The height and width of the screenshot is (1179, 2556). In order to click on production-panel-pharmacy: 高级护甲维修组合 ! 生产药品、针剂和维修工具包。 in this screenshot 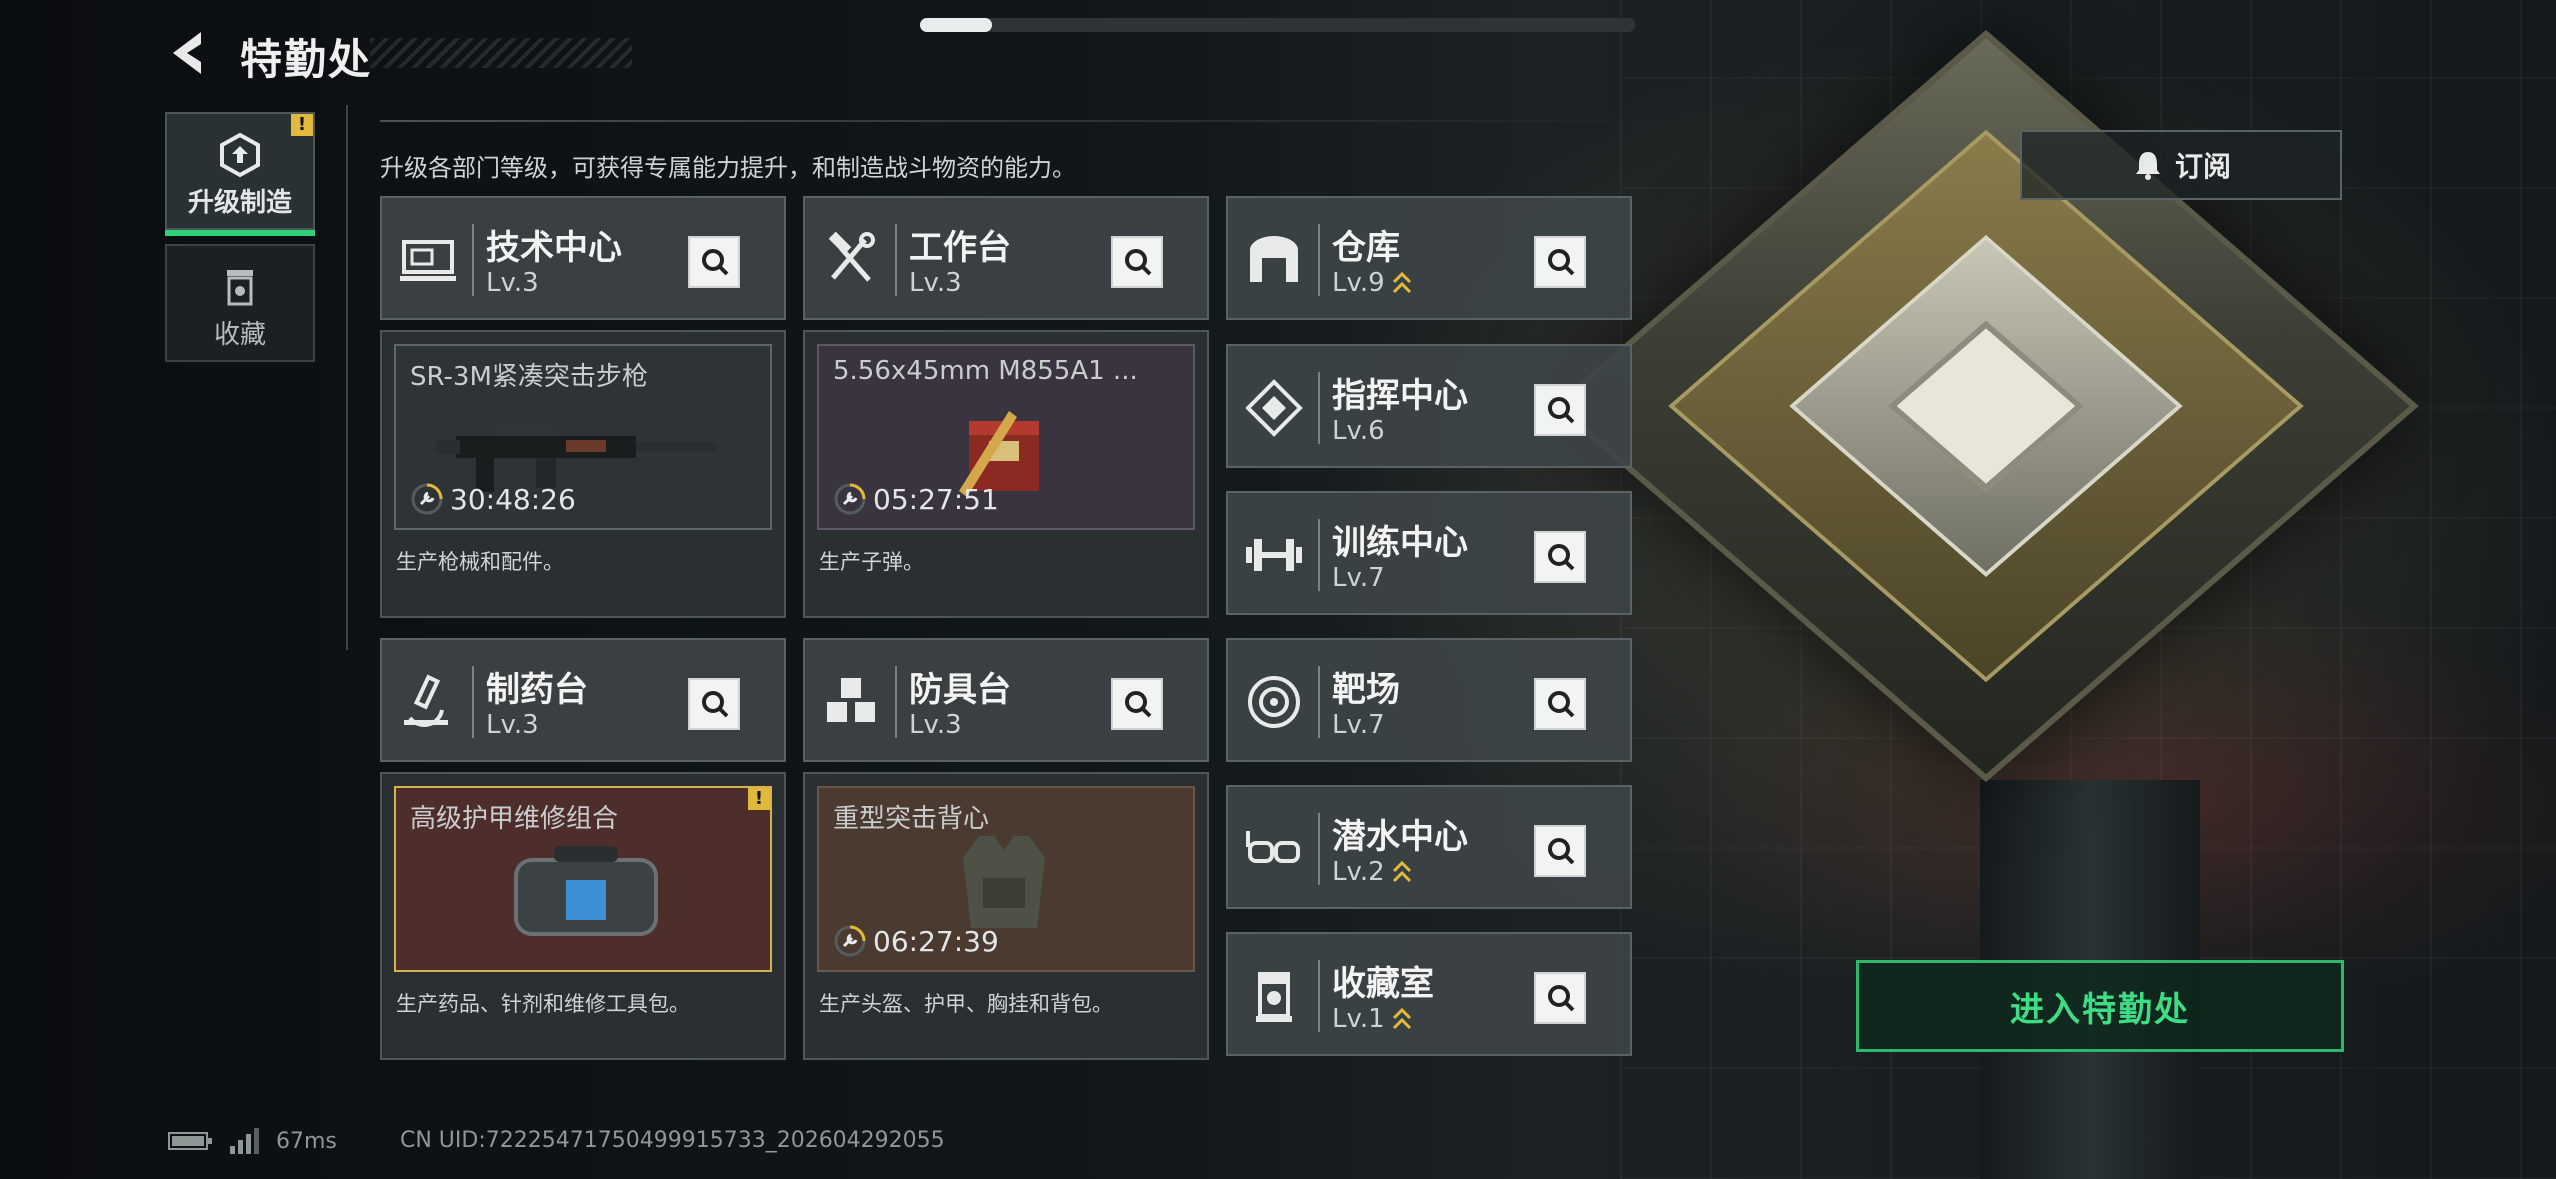, I will do `click(583, 916)`.